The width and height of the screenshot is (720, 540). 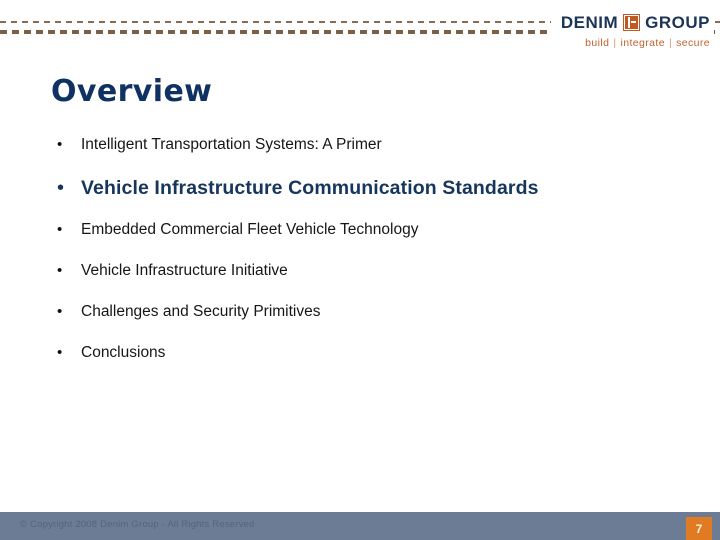 What do you see at coordinates (642, 43) in the screenshot?
I see `tagline-integrate: integrate` at bounding box center [642, 43].